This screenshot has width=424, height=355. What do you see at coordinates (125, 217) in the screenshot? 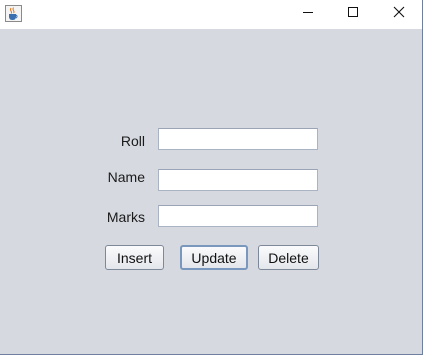
I see `marks-label: Marks` at bounding box center [125, 217].